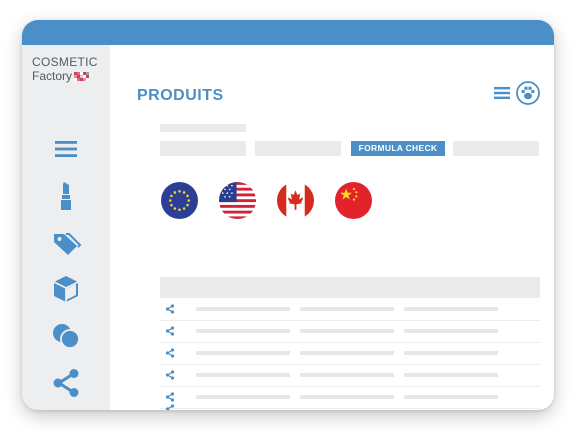 This screenshot has width=576, height=432. What do you see at coordinates (66, 195) in the screenshot?
I see `lipstick-icon` at bounding box center [66, 195].